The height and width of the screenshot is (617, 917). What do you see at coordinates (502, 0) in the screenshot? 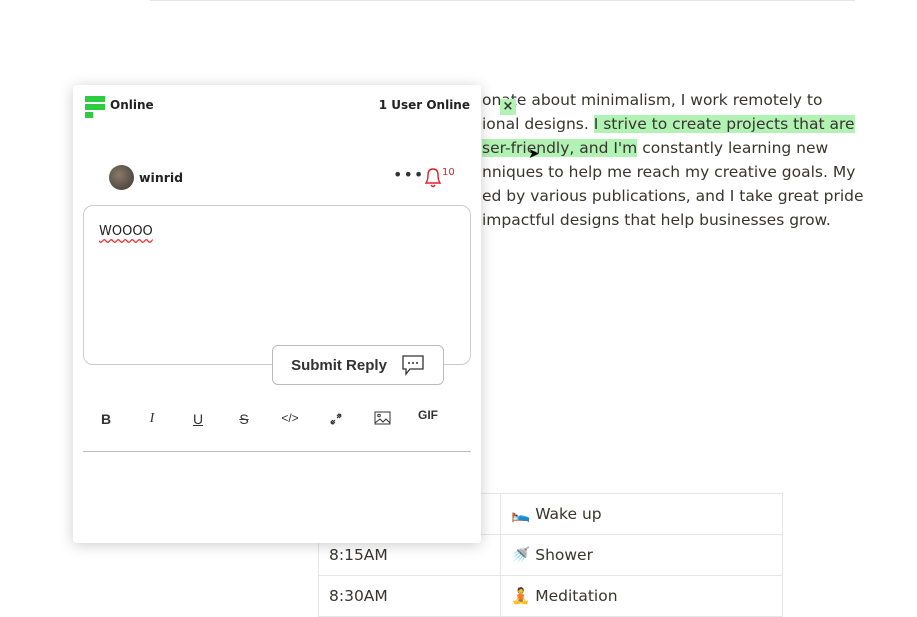
I see `divider` at bounding box center [502, 0].